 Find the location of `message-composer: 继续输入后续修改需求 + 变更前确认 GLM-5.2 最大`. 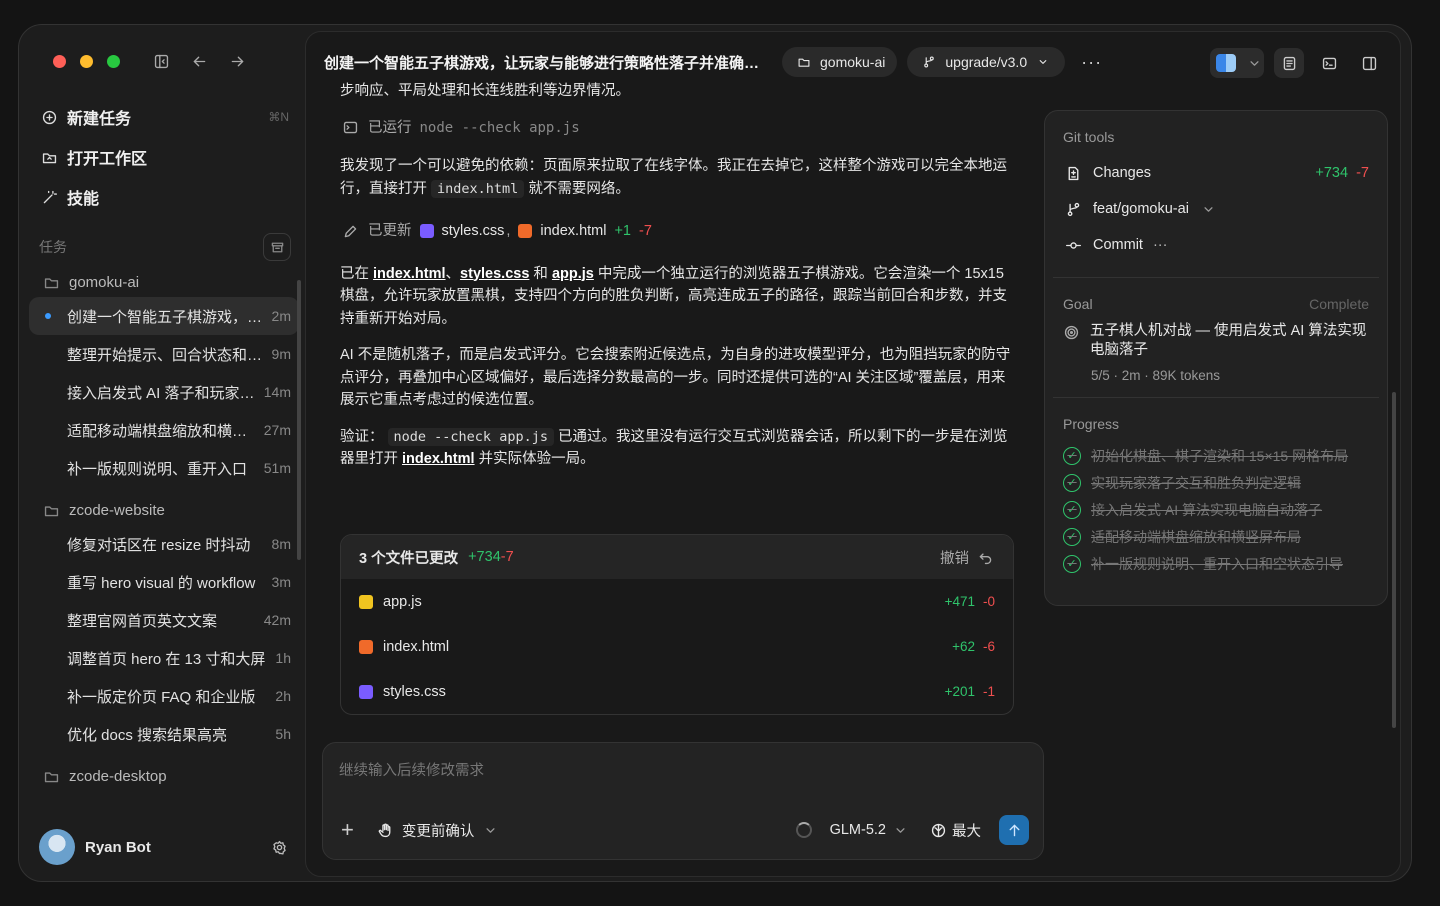

message-composer: 继续输入后续修改需求 + 变更前确认 GLM-5.2 最大 is located at coordinates (683, 801).